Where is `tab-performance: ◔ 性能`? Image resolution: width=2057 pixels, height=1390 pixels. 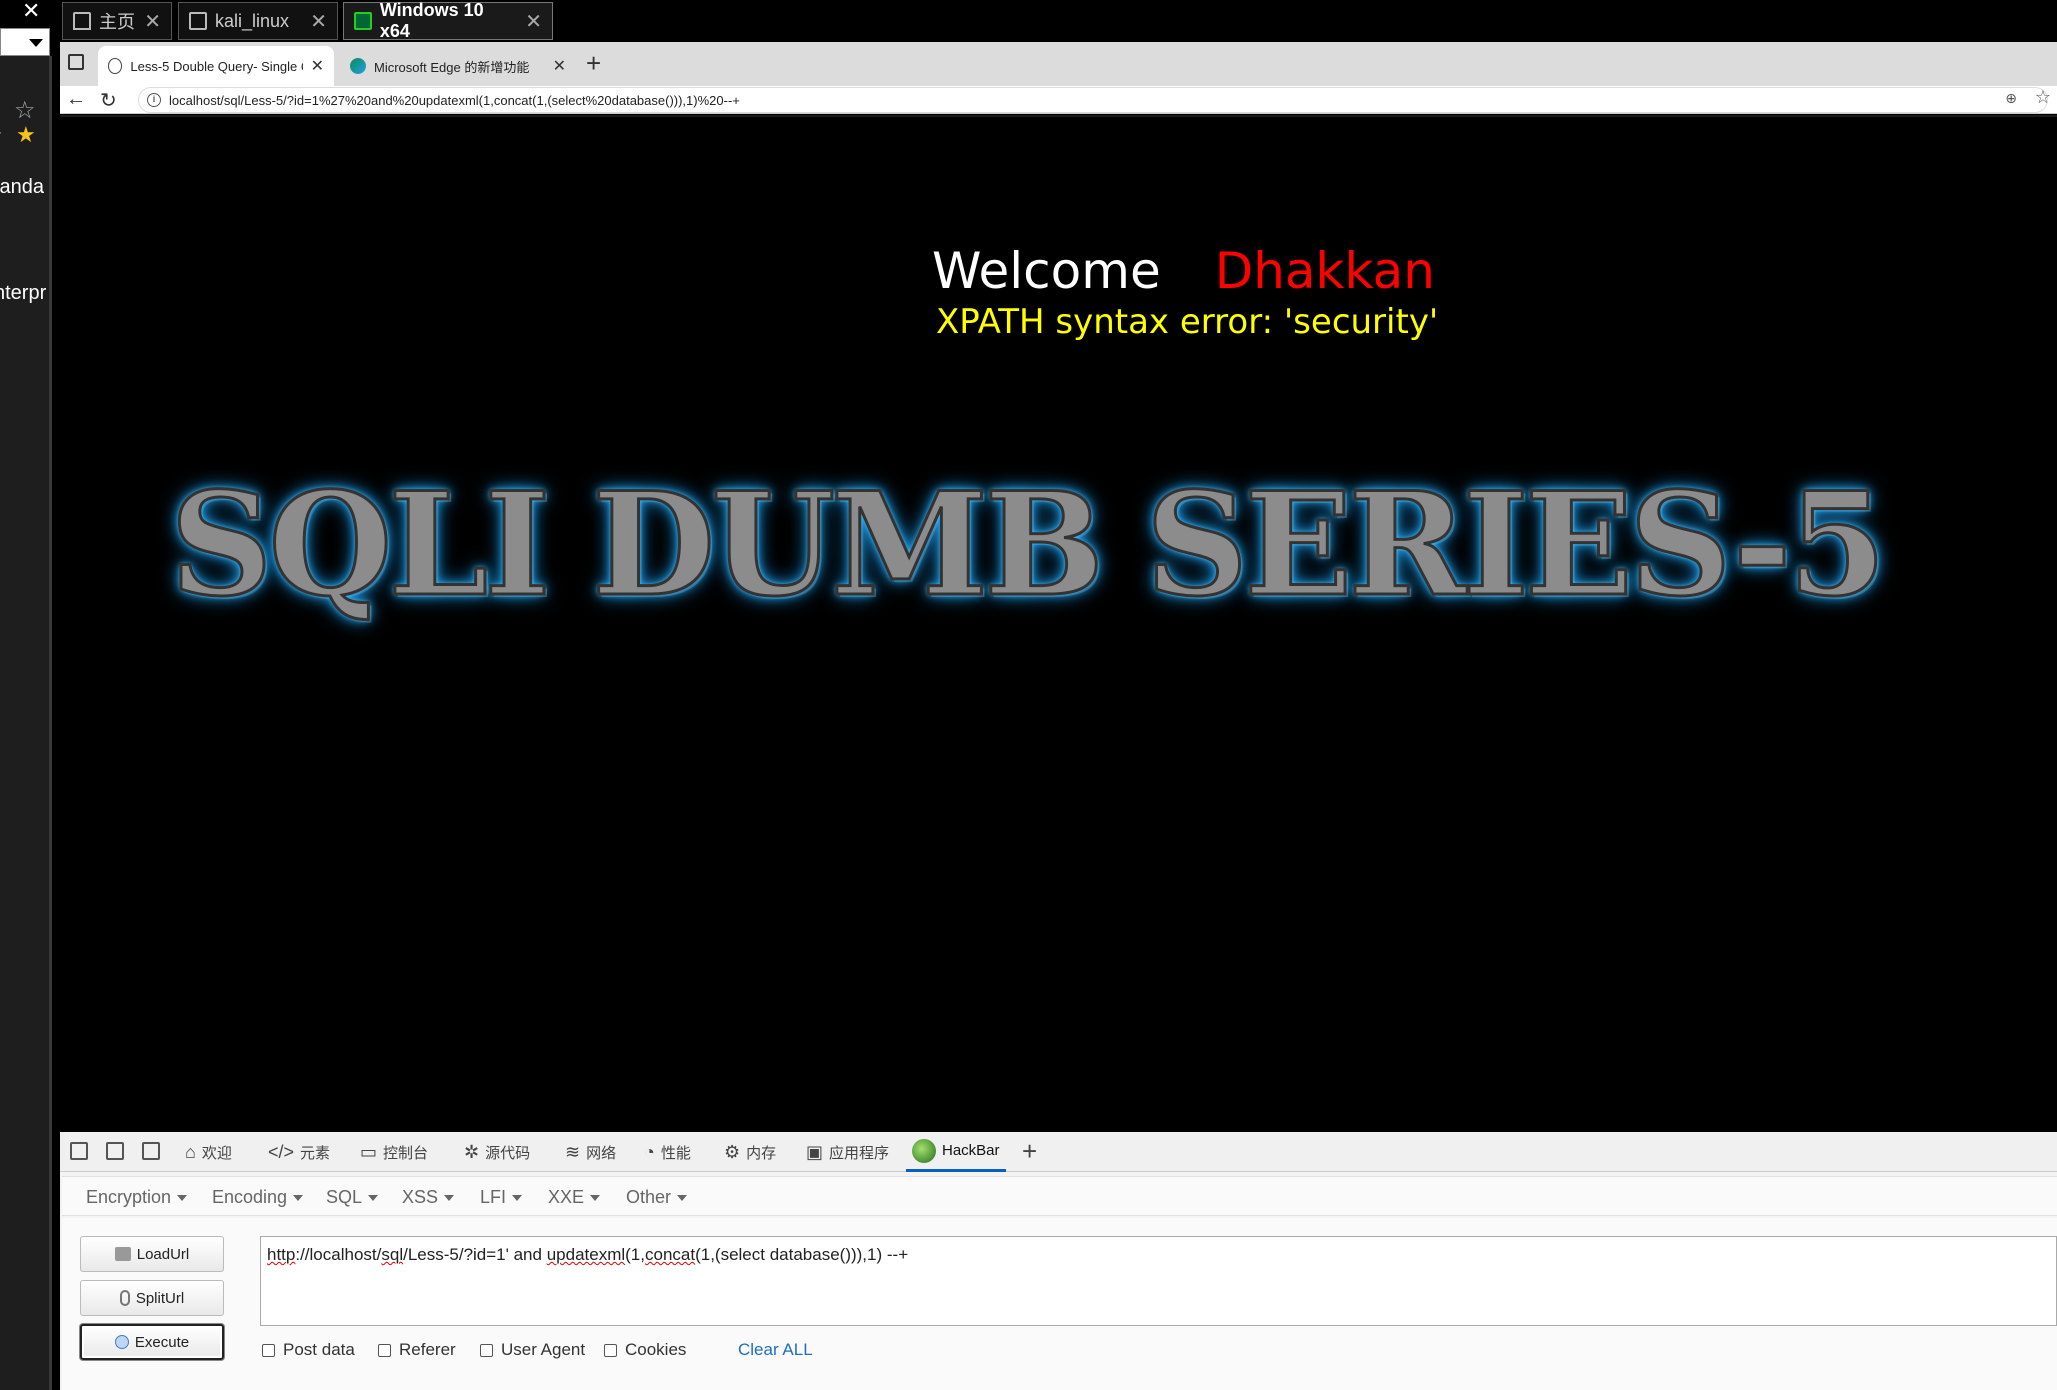 tab-performance: ◔ 性能 is located at coordinates (667, 1152).